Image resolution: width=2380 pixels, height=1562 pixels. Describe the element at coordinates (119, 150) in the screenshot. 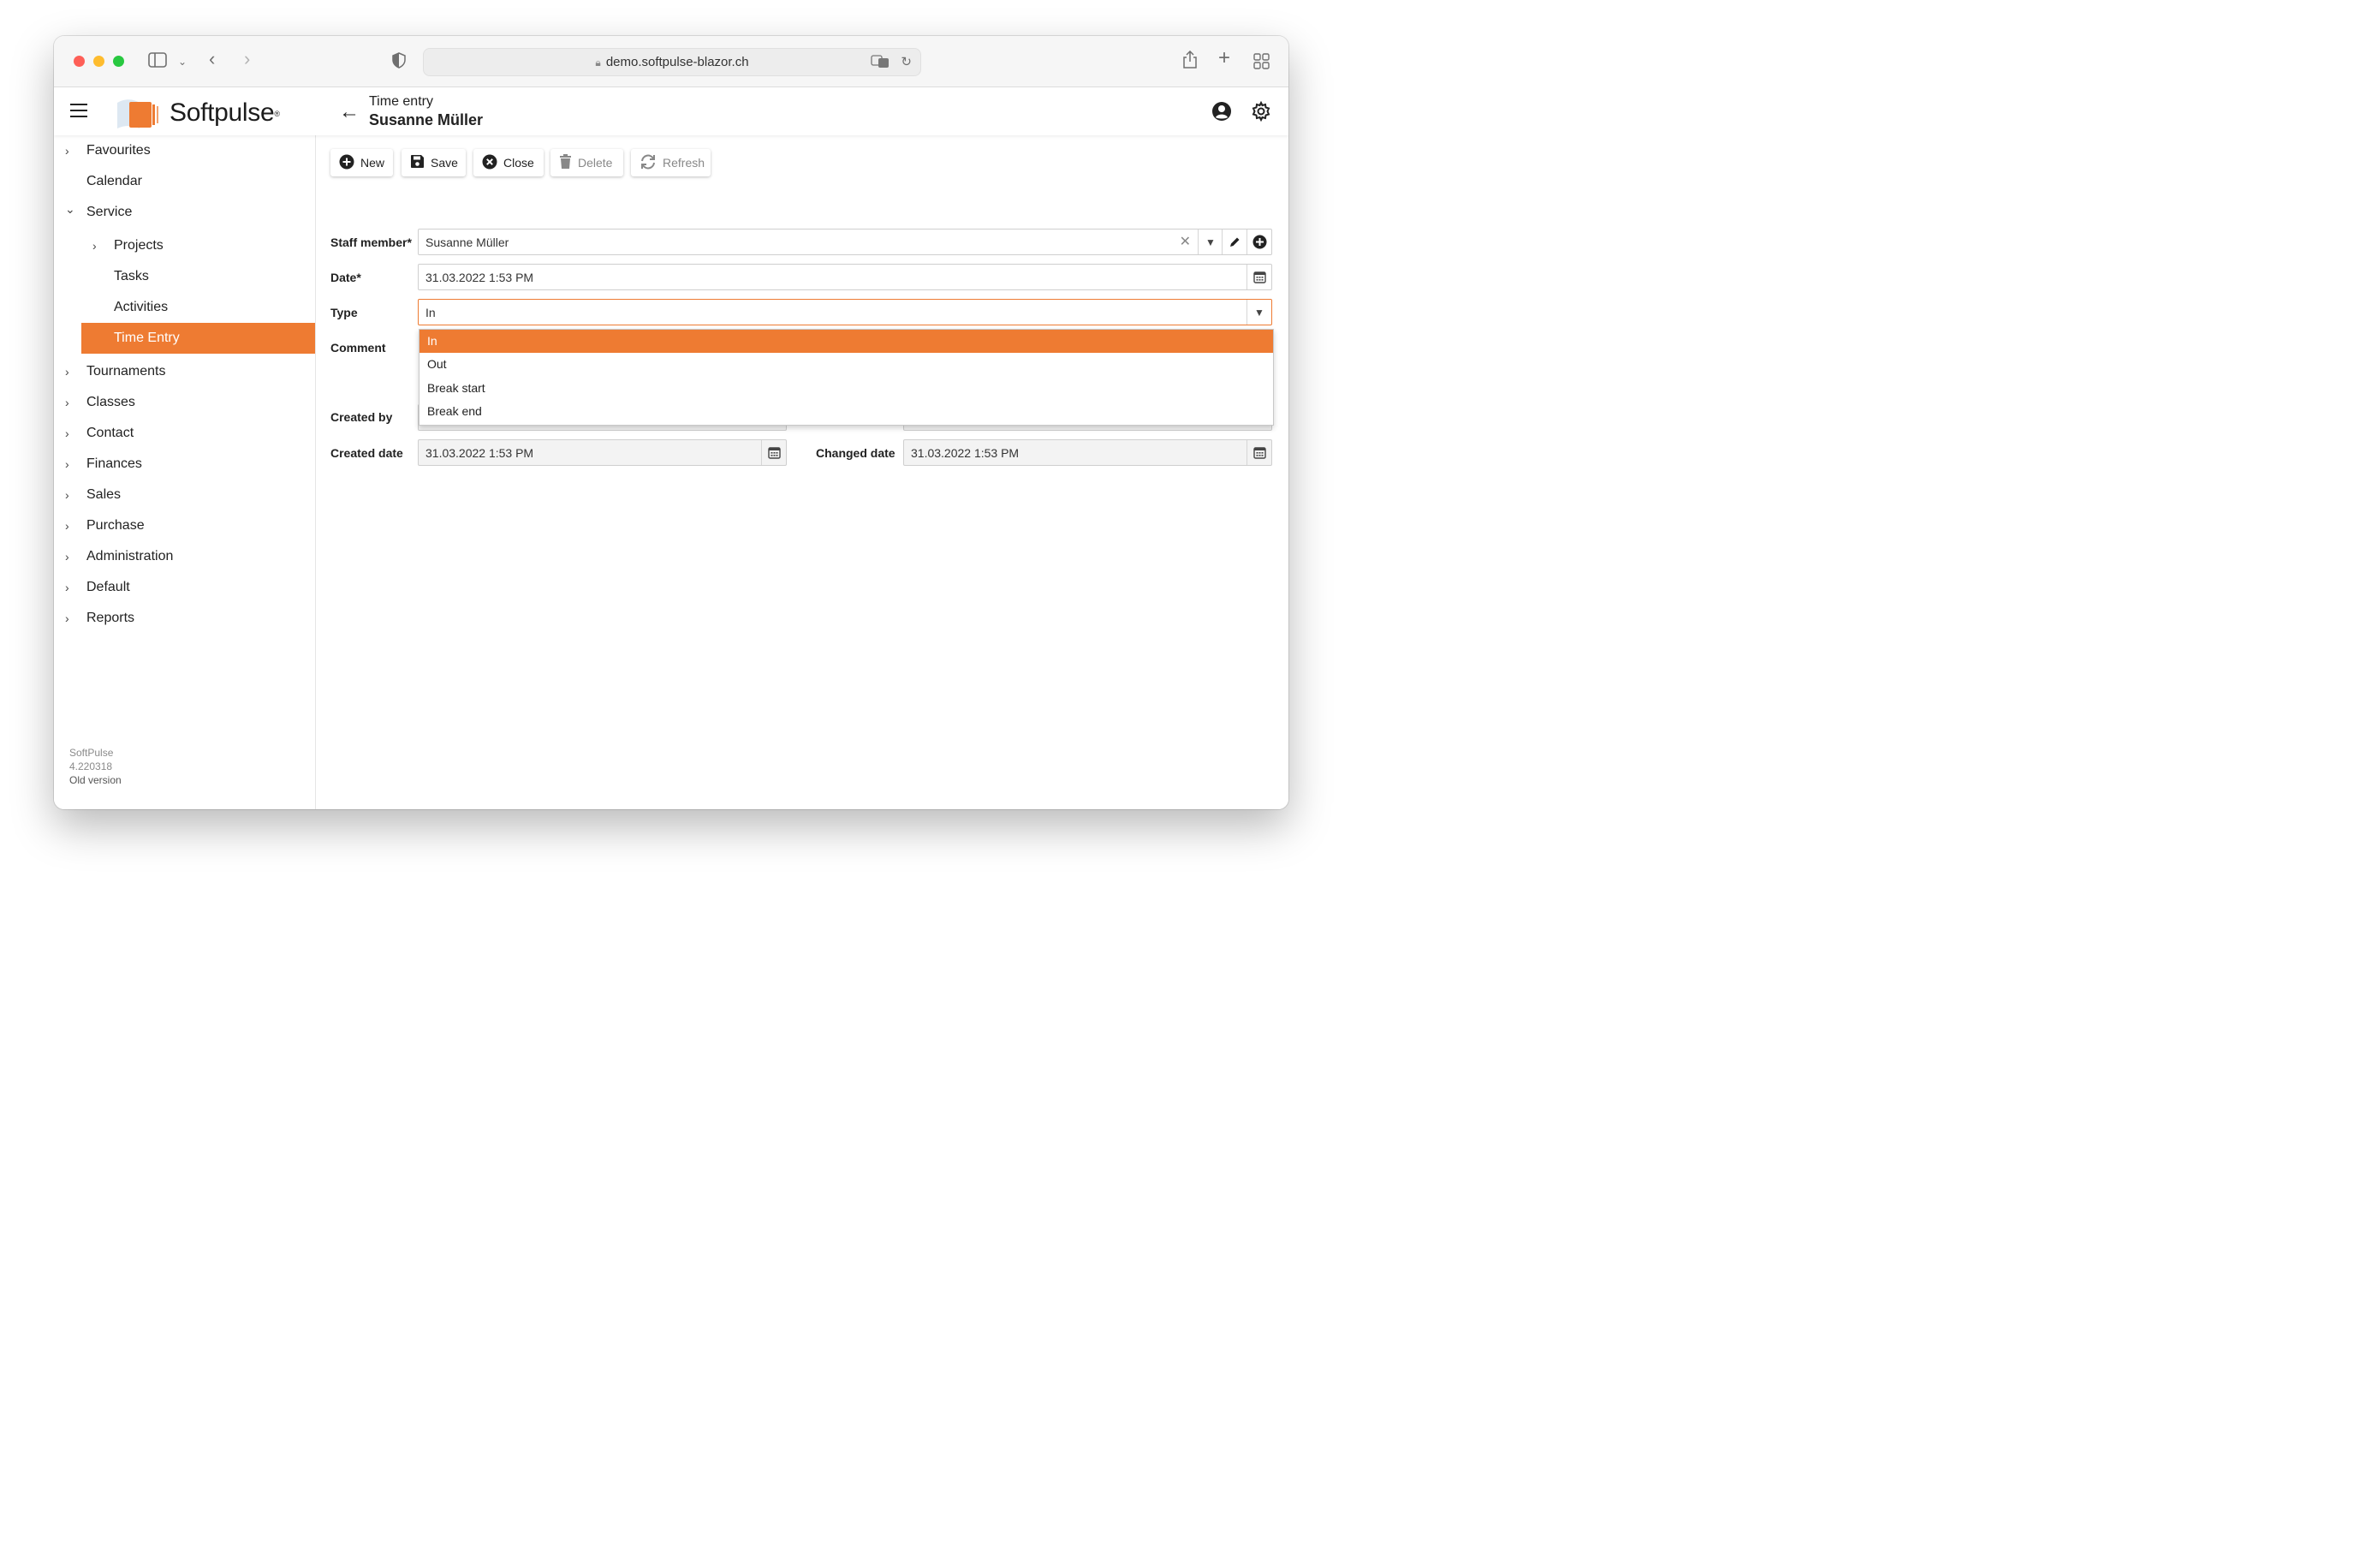

I see `sidebar-item-label: Favourites` at that location.